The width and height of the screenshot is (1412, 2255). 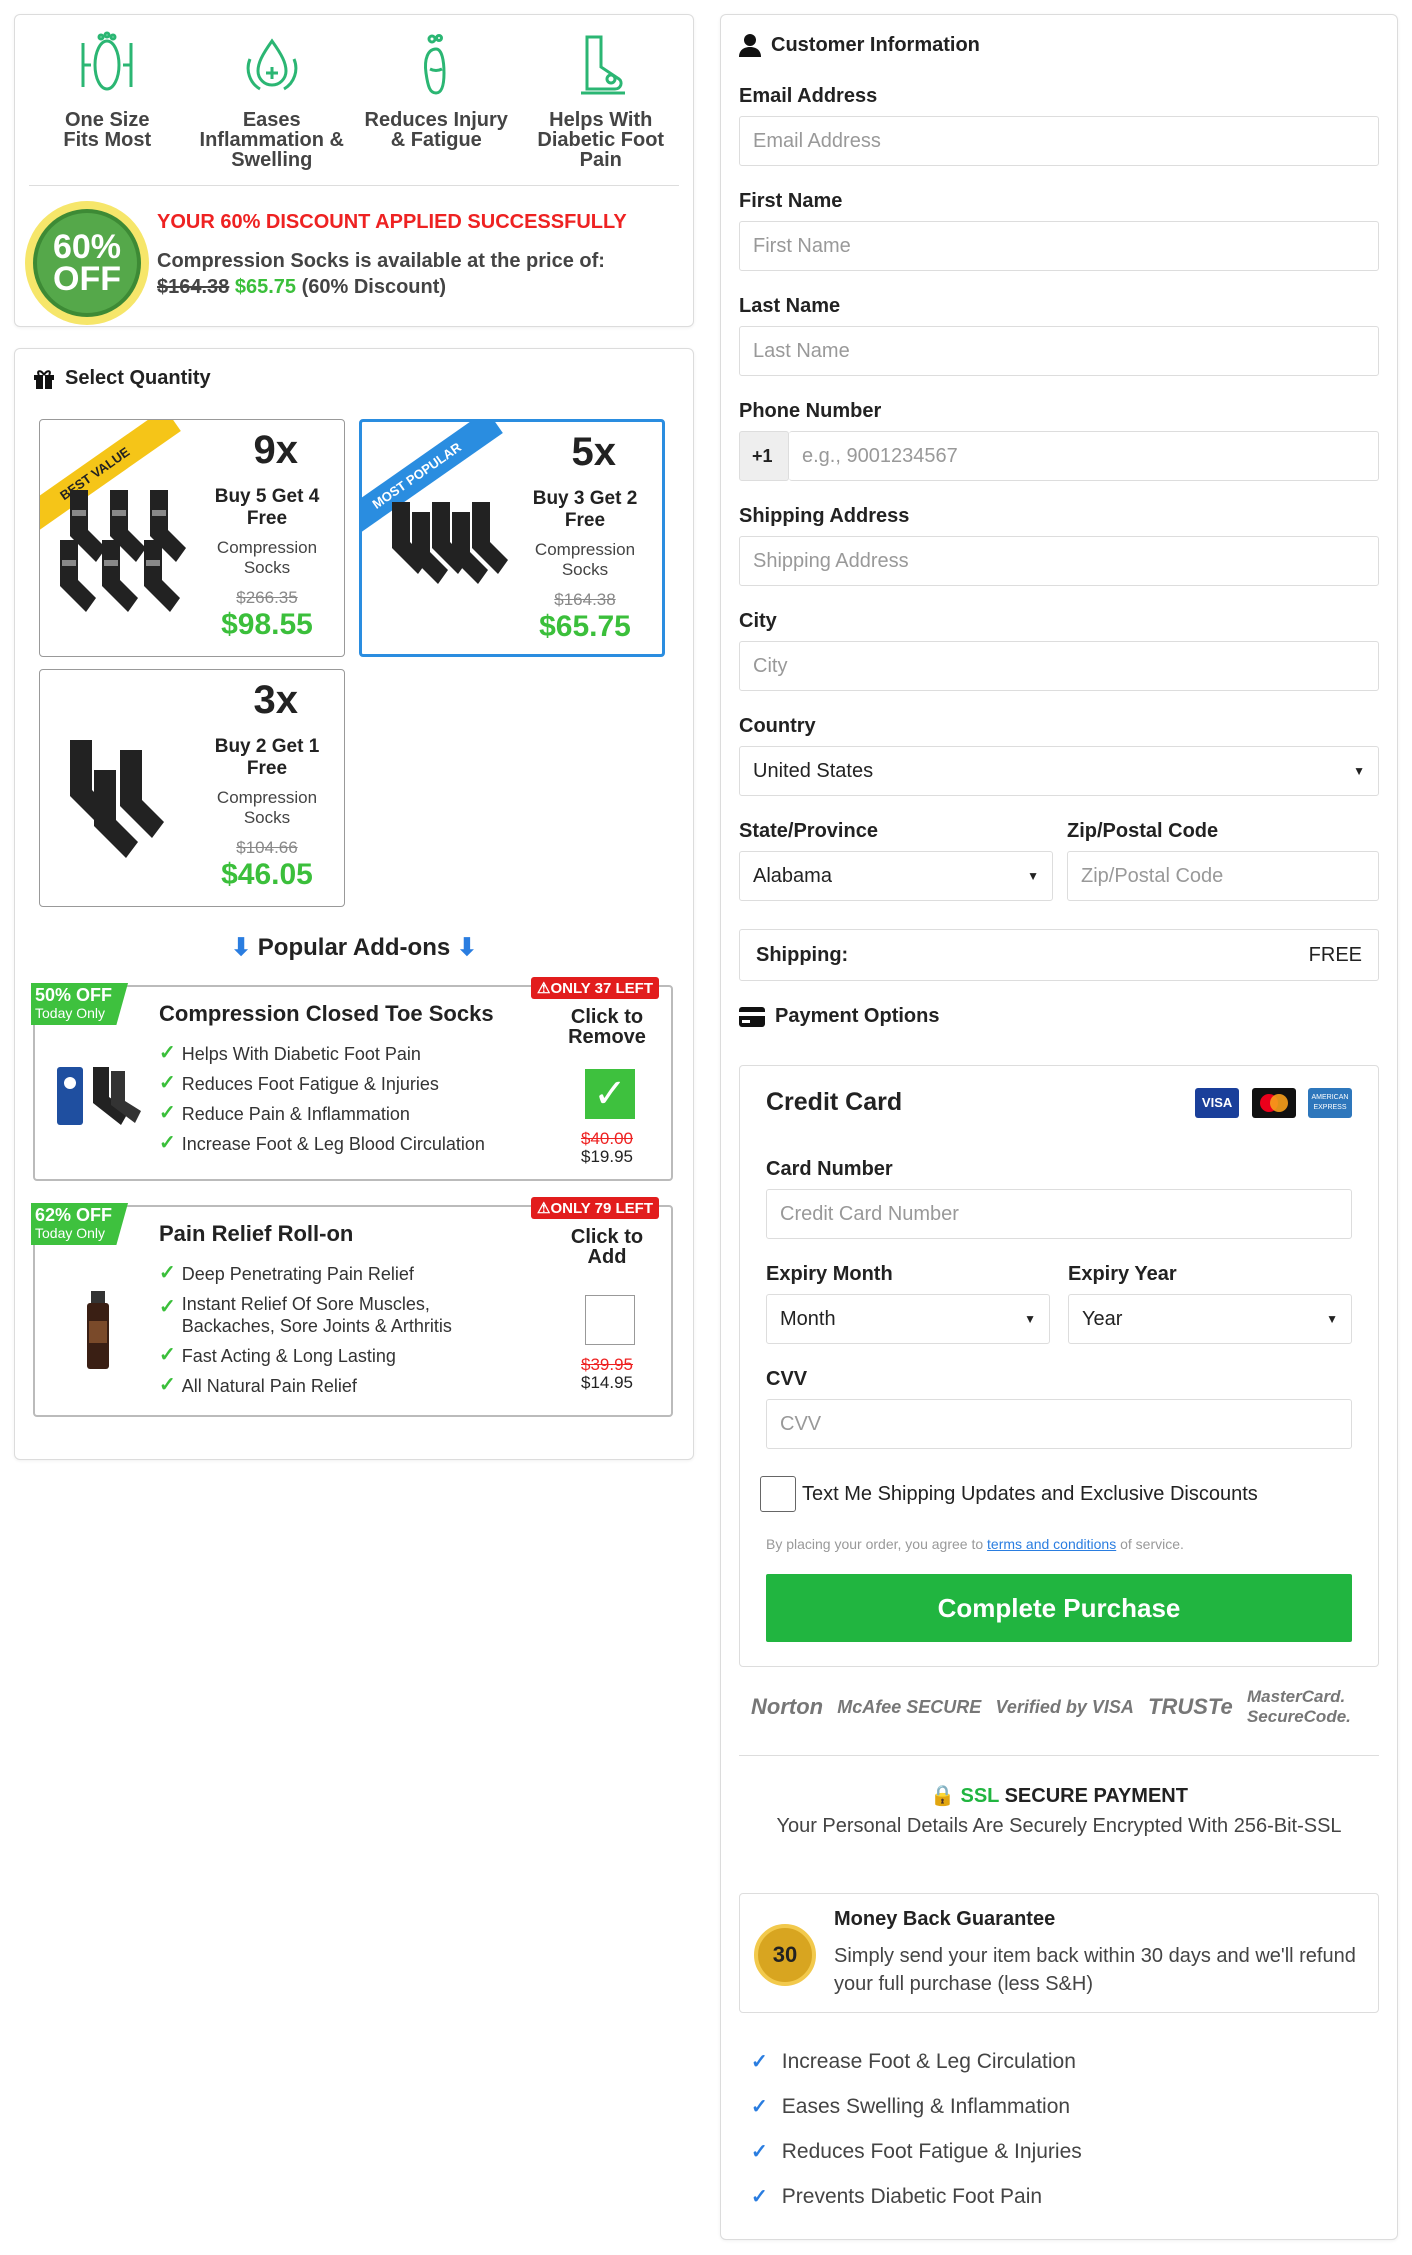 I want to click on addon-new-price: $14.95, so click(x=607, y=1382).